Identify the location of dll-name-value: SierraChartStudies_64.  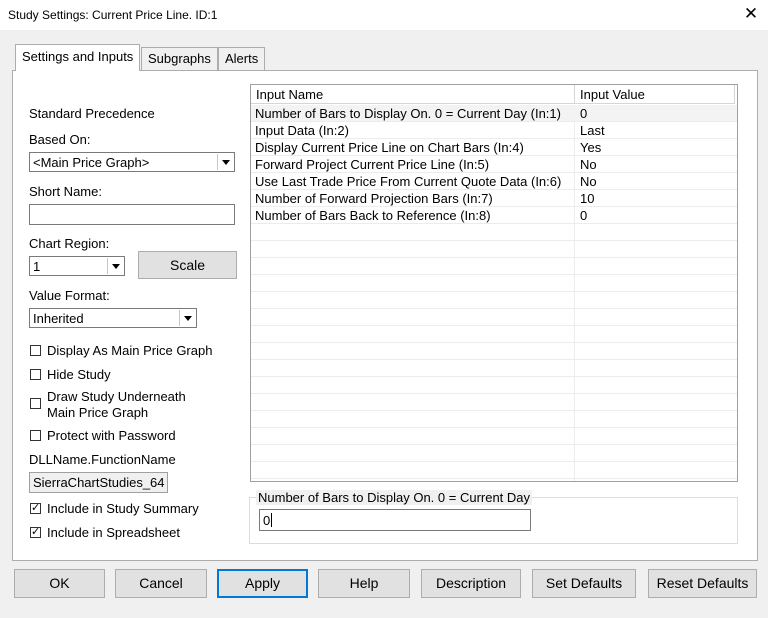
(99, 482).